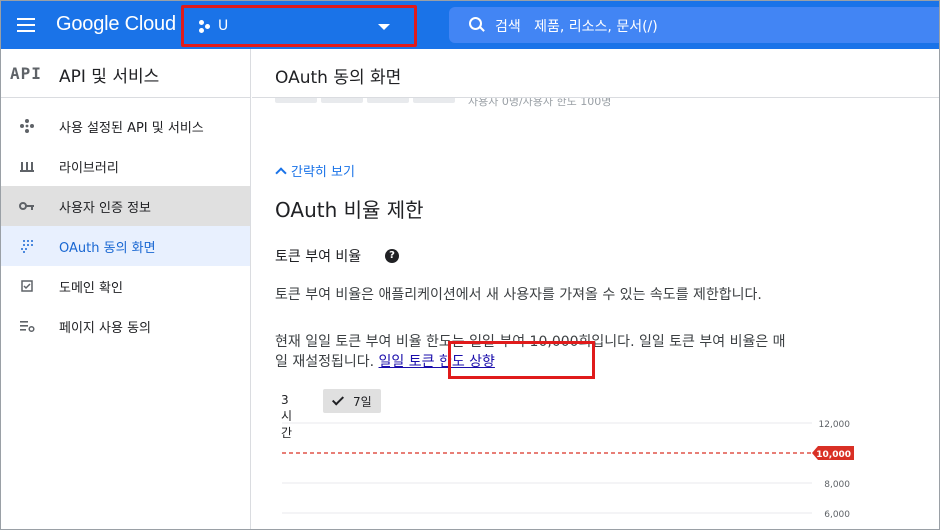 Image resolution: width=940 pixels, height=530 pixels. What do you see at coordinates (27, 246) in the screenshot?
I see `consent-grid-icon` at bounding box center [27, 246].